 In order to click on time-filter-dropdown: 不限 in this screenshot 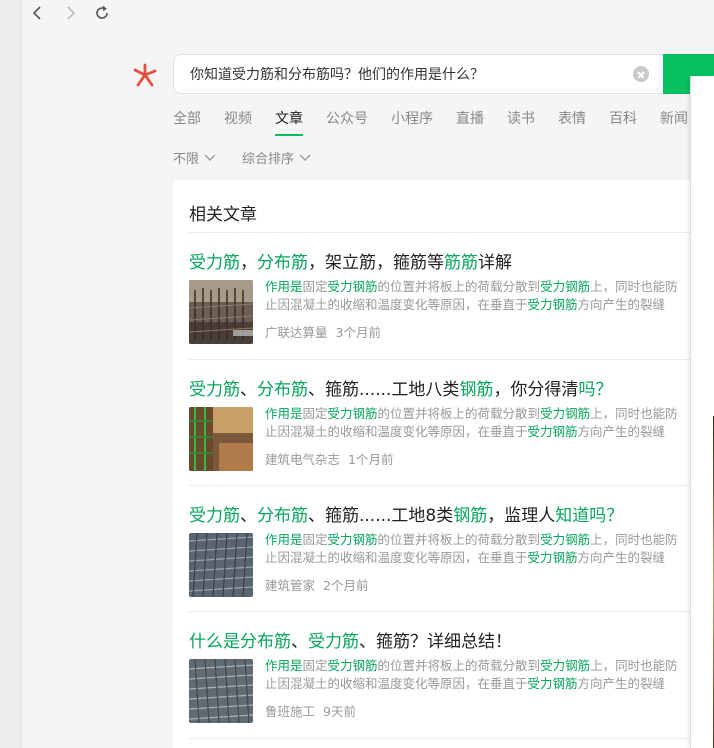, I will do `click(194, 157)`.